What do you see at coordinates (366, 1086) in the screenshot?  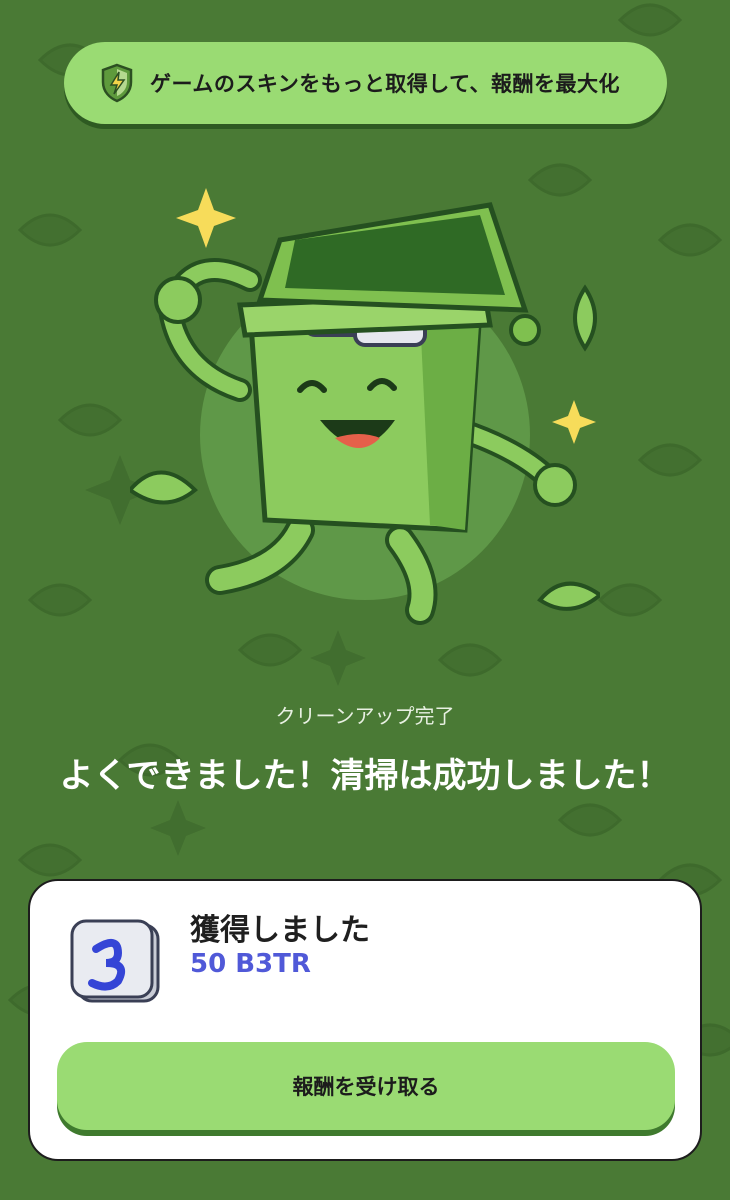 I see `claim-reward-button: 報酬を受け取る` at bounding box center [366, 1086].